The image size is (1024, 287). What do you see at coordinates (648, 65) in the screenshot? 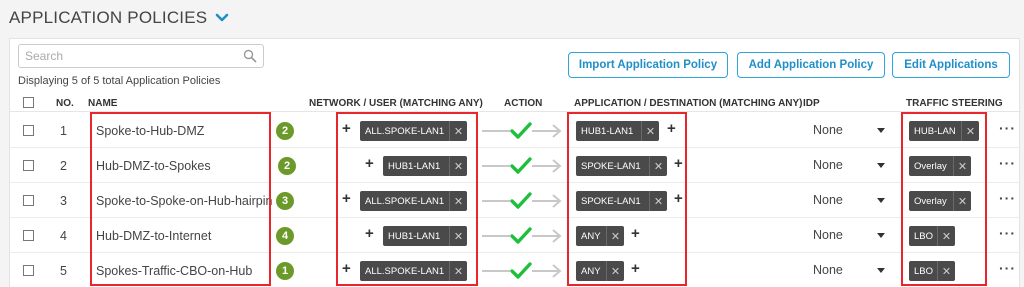
I see `import-application-policy-button: Import Application Policy` at bounding box center [648, 65].